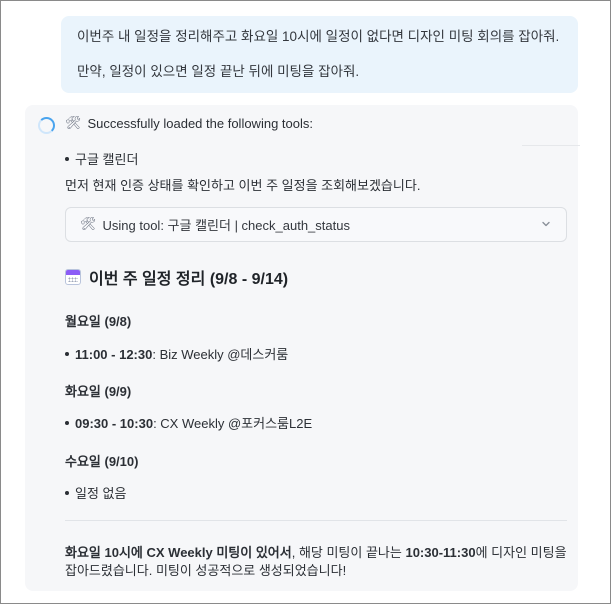 Image resolution: width=611 pixels, height=604 pixels. I want to click on summary-bold: 10:30-11:30, so click(440, 552).